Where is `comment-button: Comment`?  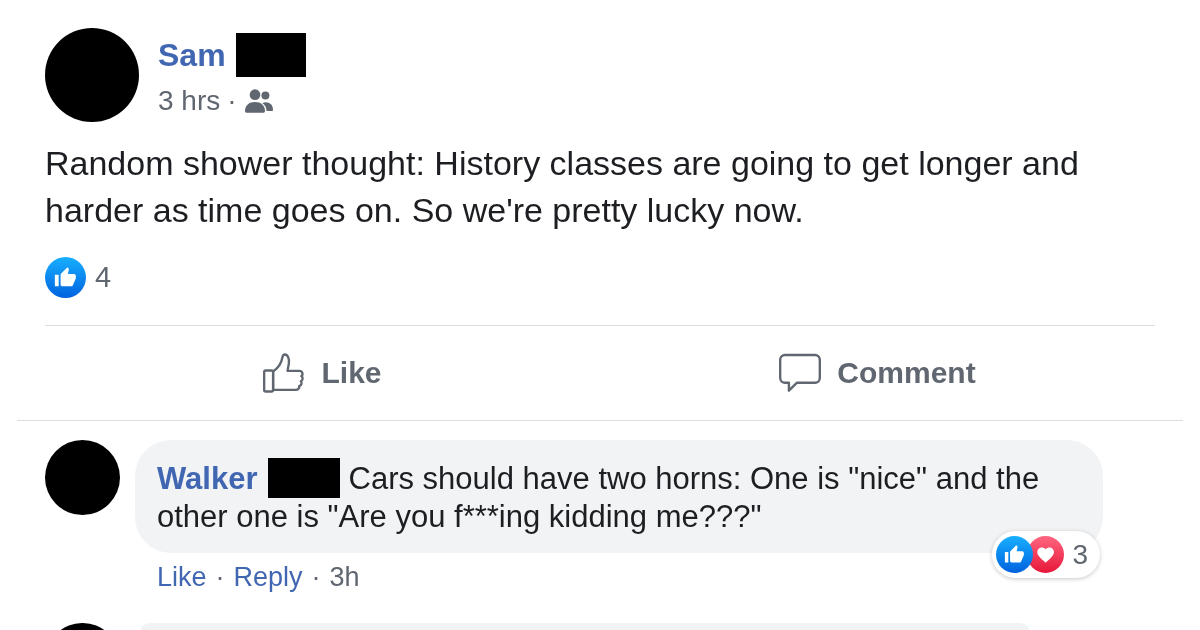
comment-button: Comment is located at coordinates (877, 373).